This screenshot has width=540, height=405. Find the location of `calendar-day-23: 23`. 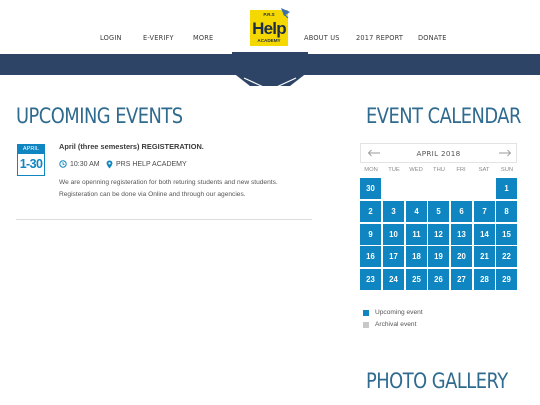

calendar-day-23: 23 is located at coordinates (370, 279).